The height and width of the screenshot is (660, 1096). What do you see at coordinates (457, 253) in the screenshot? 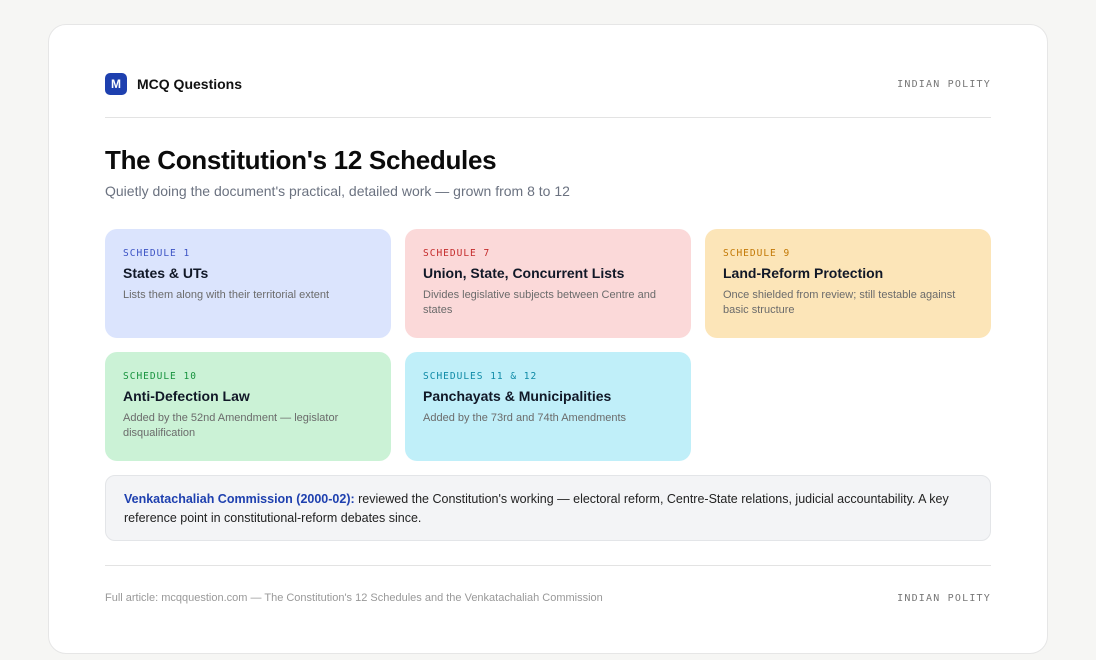
I see `schedule-label: SCHEDULE 7` at bounding box center [457, 253].